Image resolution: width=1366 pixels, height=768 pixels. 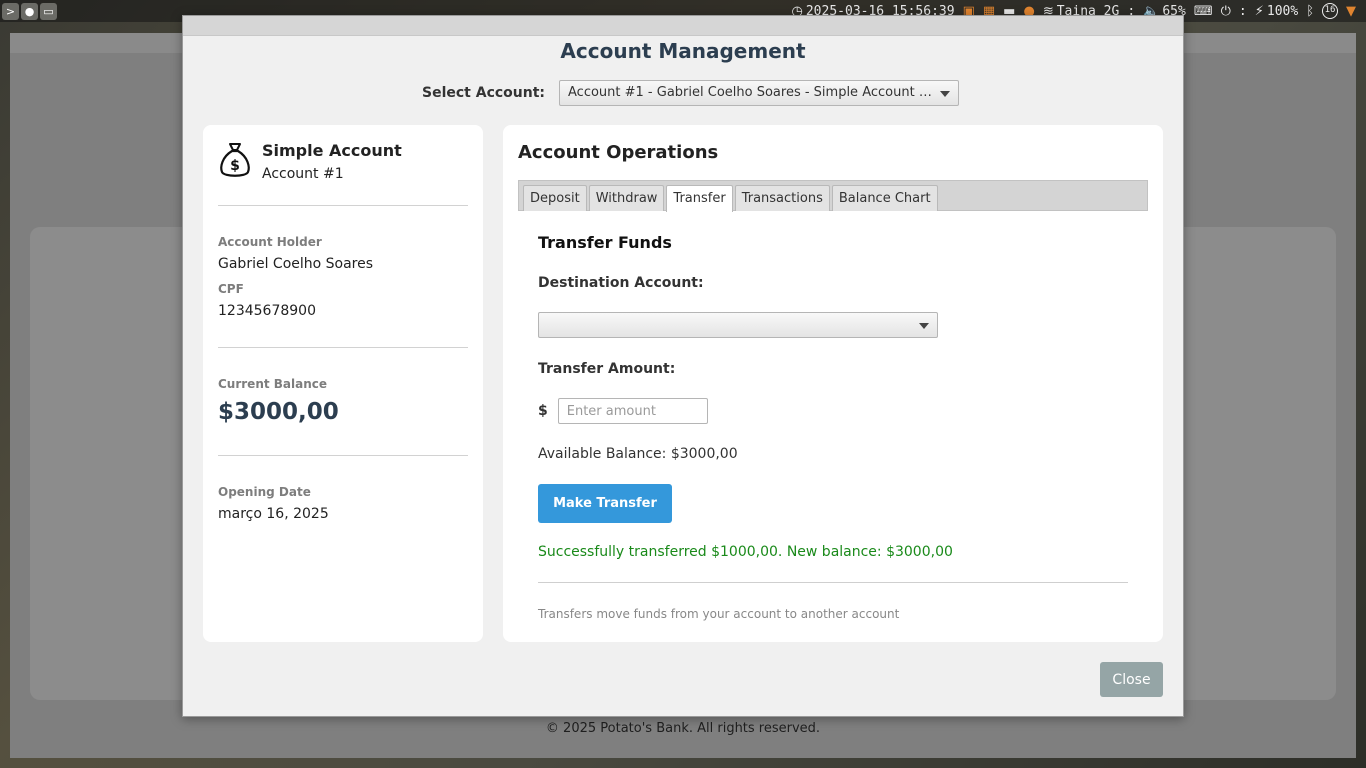 I want to click on battery-status: ⚡ 100%, so click(x=1276, y=11).